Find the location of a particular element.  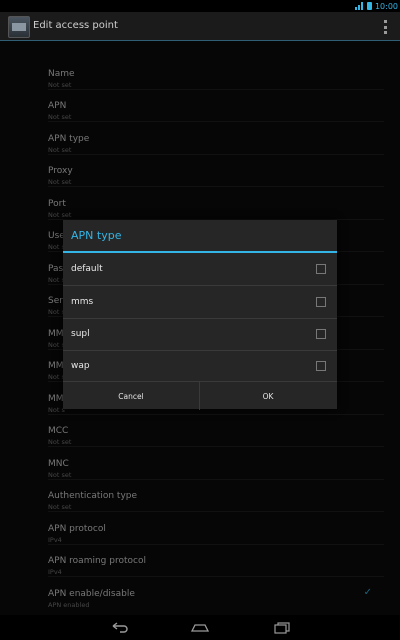

option-label: supl is located at coordinates (80, 334).